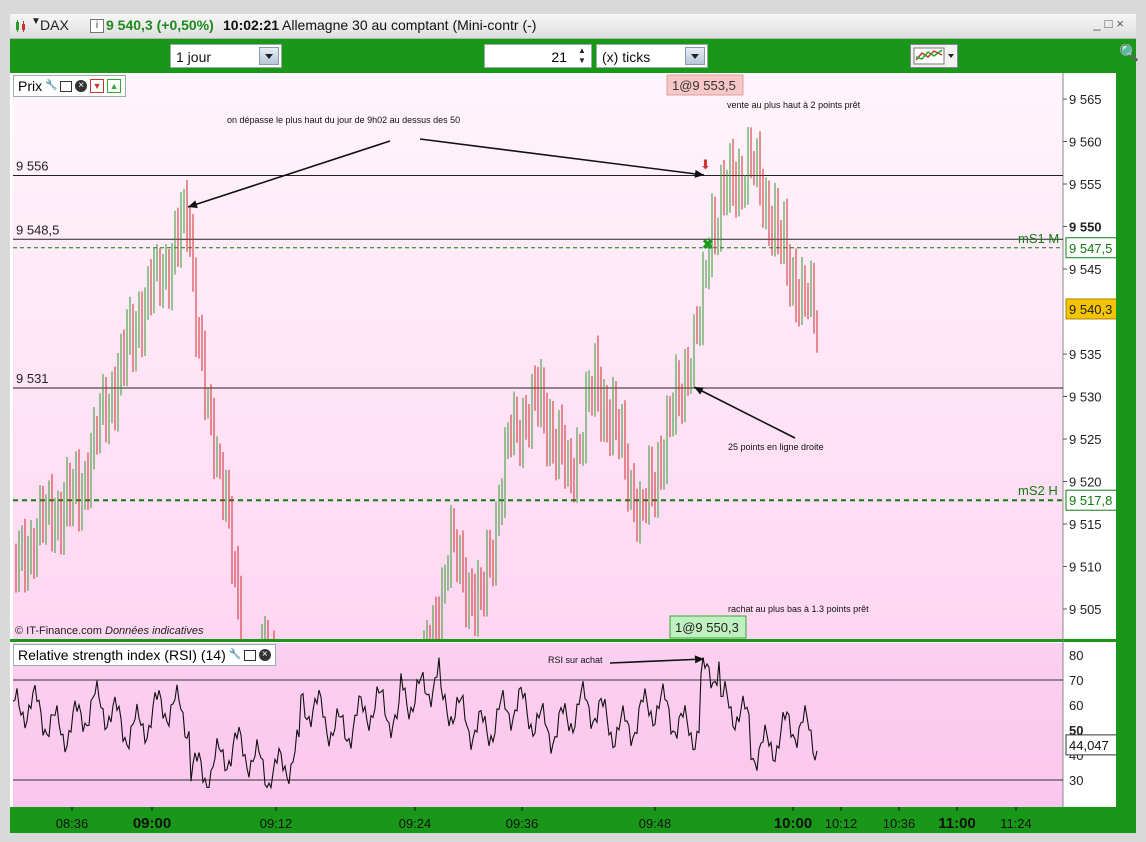 This screenshot has height=842, width=1146. What do you see at coordinates (1085, 397) in the screenshot?
I see `price-axis-label: 9 530` at bounding box center [1085, 397].